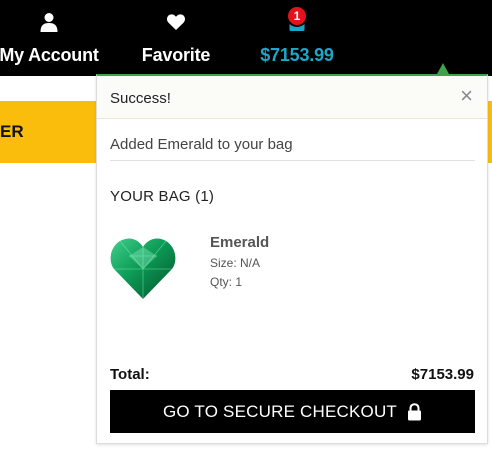 The image size is (492, 463). I want to click on product-name: Emerald, so click(239, 242).